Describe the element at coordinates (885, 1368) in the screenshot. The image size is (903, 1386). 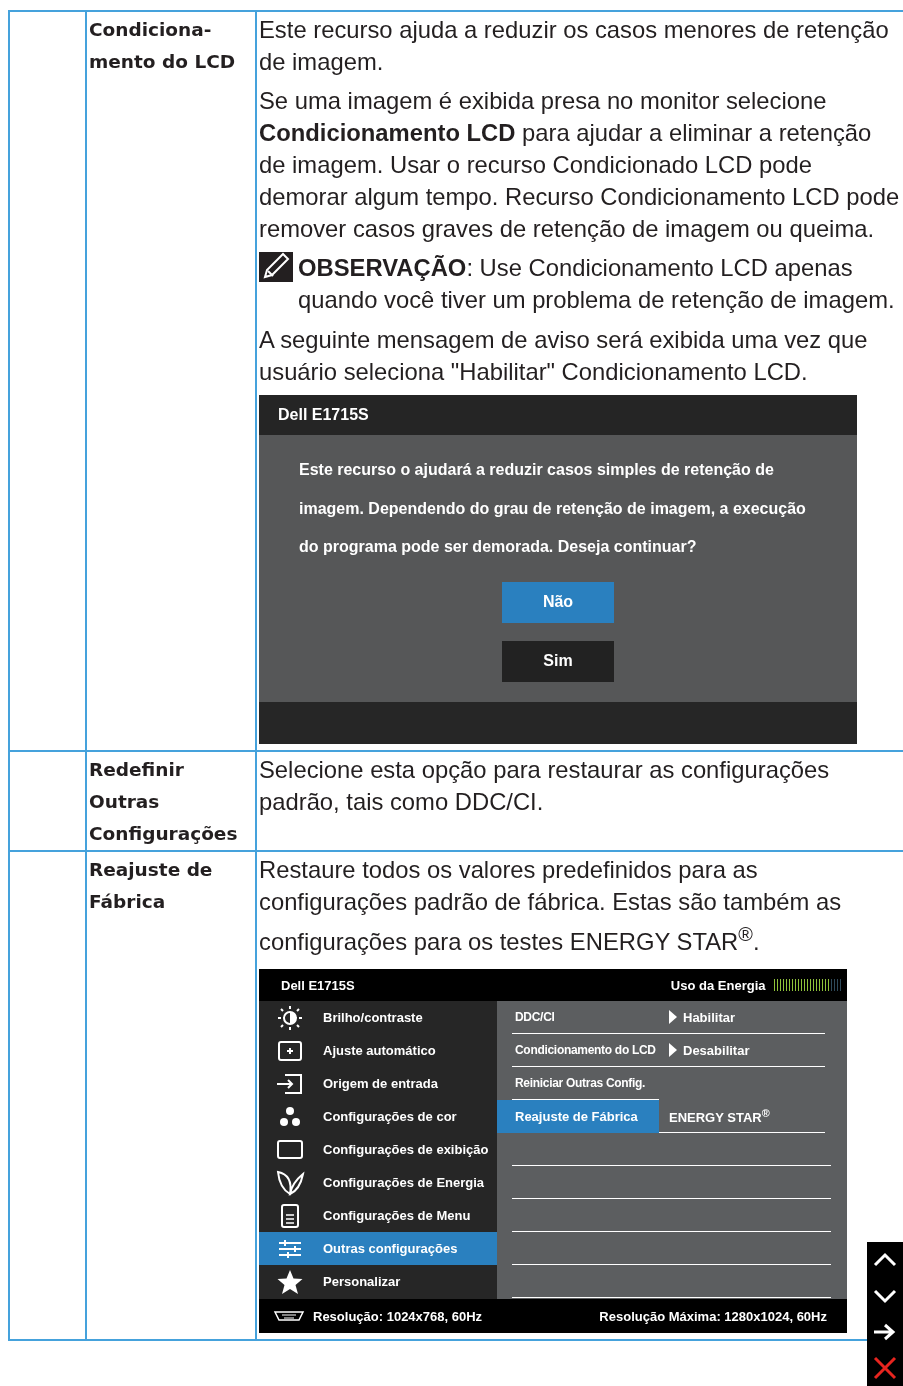
I see `close-icon` at that location.